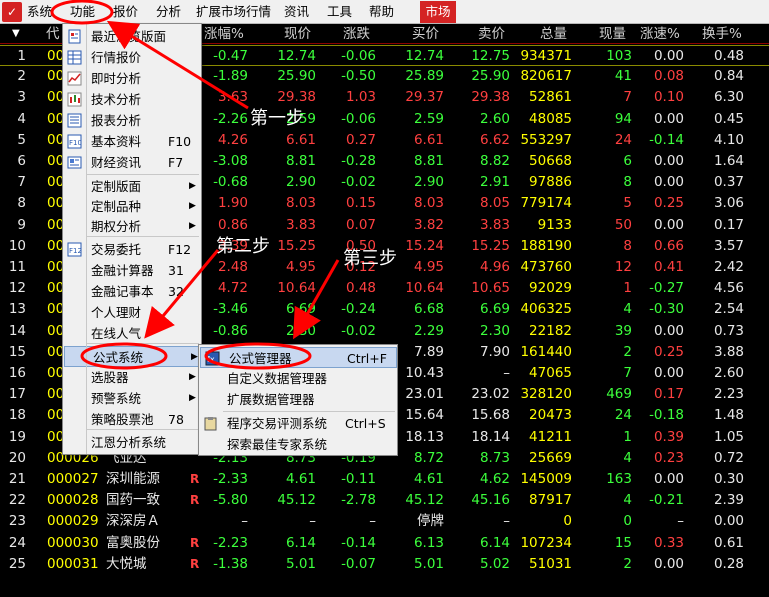  I want to click on market-tab: 市场, so click(438, 12).